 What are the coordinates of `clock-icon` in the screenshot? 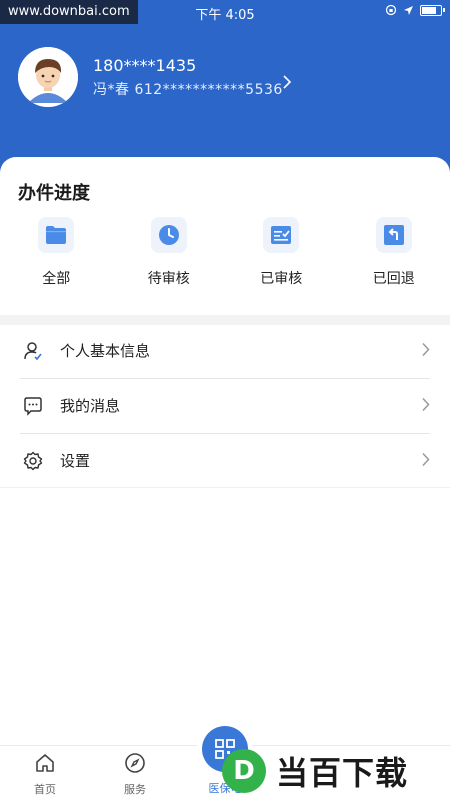 It's located at (168, 235).